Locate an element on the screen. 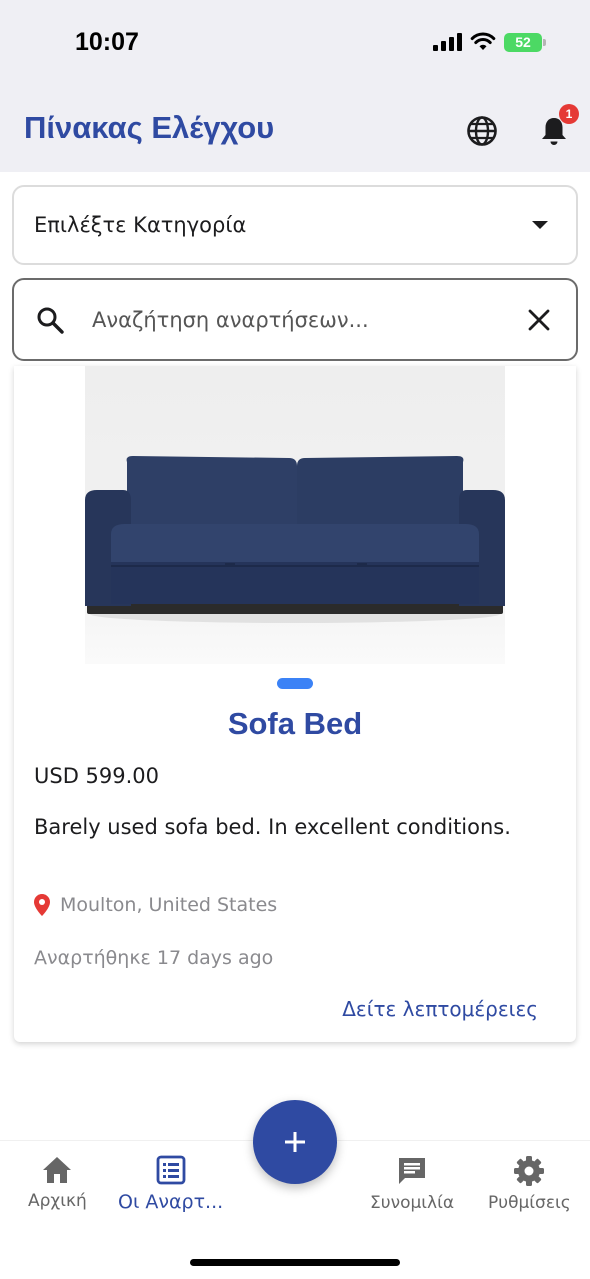  view-details-link: Δείτε λεπτομέρειες is located at coordinates (440, 1009).